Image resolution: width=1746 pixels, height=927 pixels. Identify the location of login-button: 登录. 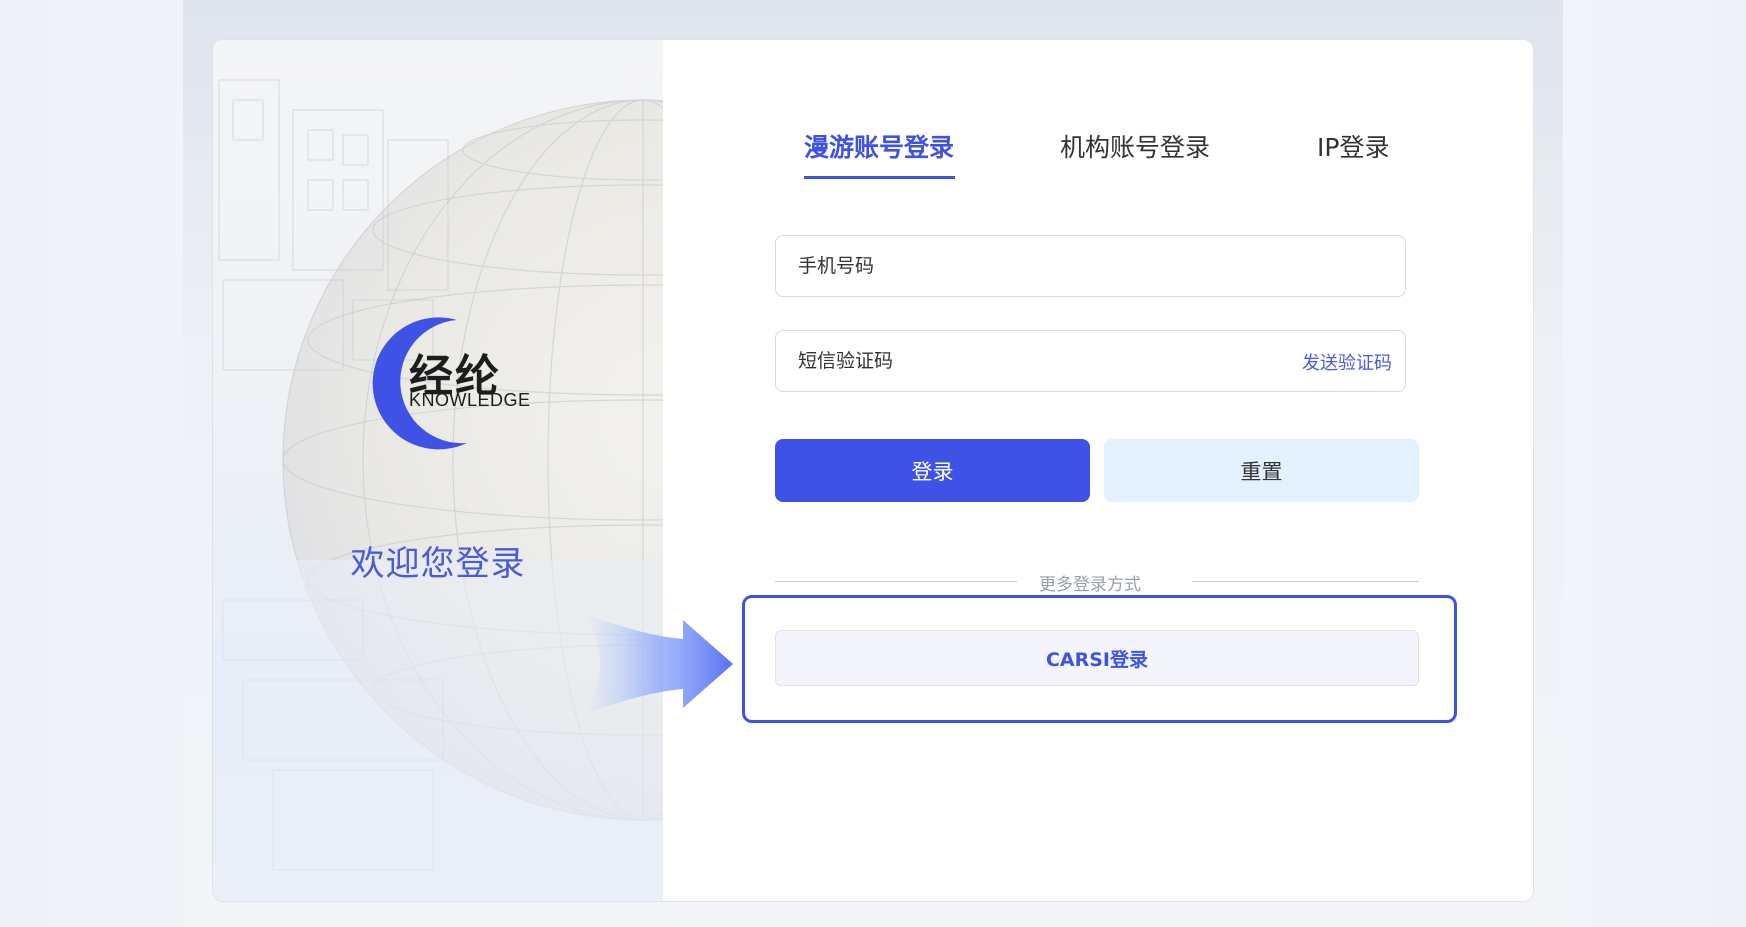
(932, 470).